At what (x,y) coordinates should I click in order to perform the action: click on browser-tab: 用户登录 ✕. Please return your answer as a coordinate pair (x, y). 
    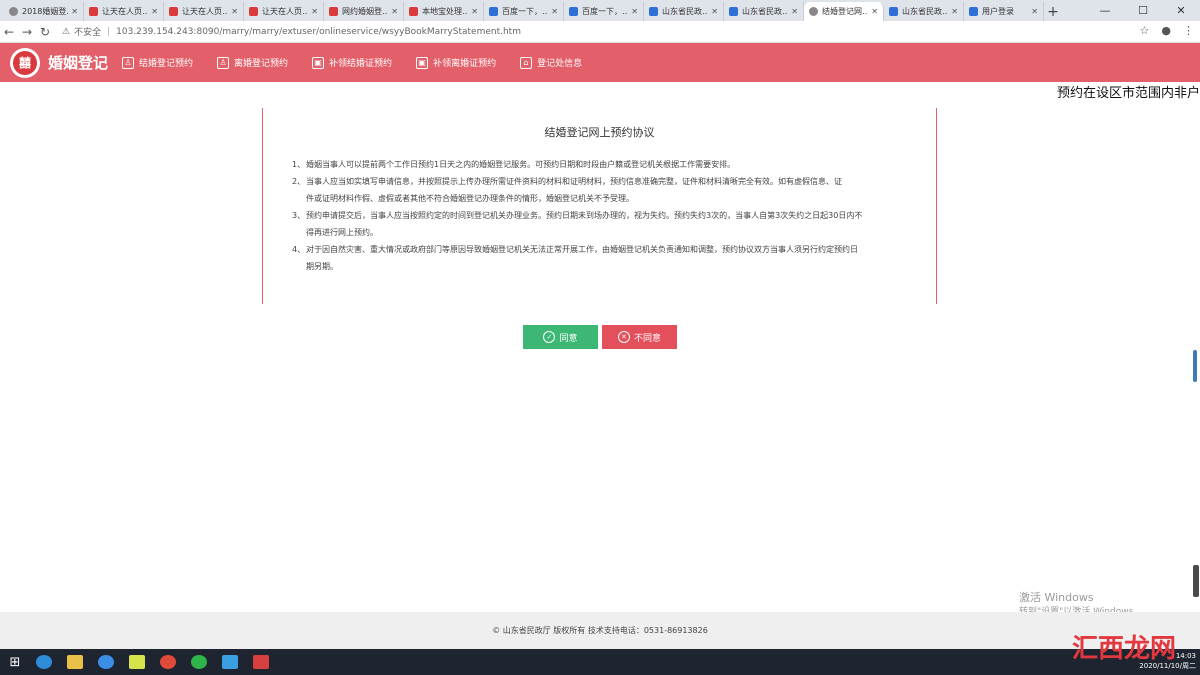
    Looking at the image, I should click on (1004, 11).